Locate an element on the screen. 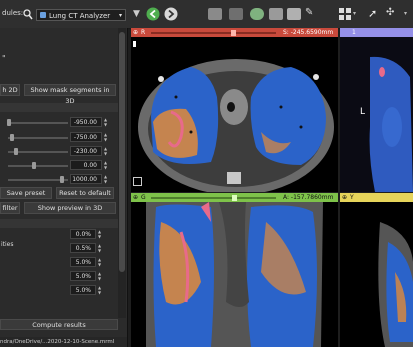  red-slice-slider is located at coordinates (213, 33).